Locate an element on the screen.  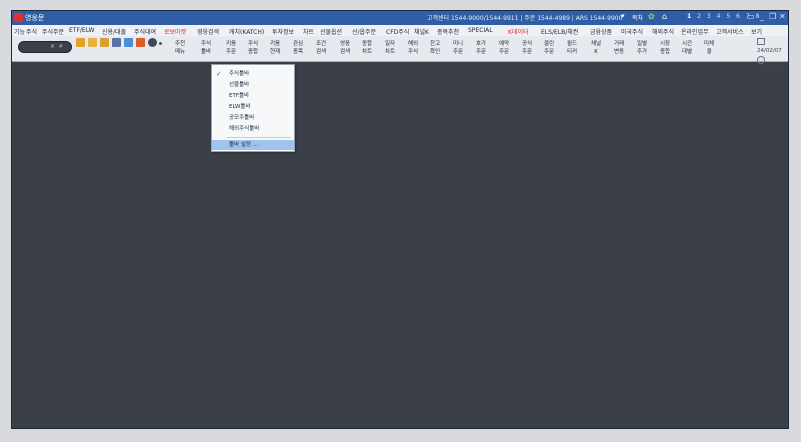
toolbar-button: 거래변동 is located at coordinates (619, 48).